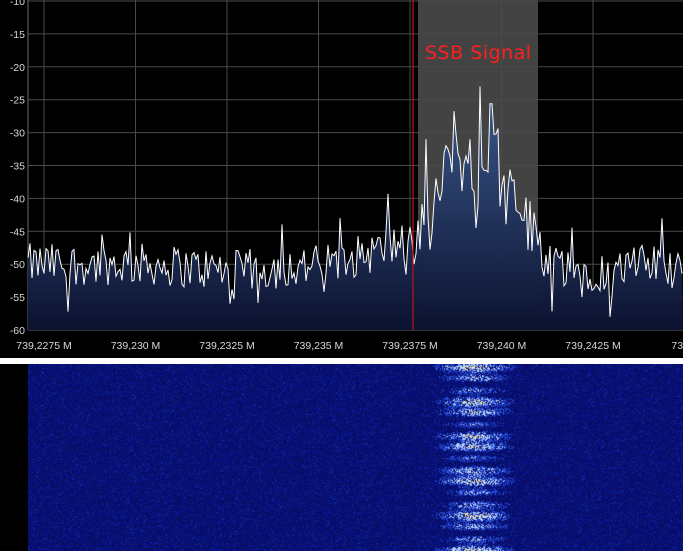 The width and height of the screenshot is (683, 551). What do you see at coordinates (136, 346) in the screenshot?
I see `x-tick-label: 739,230 M` at bounding box center [136, 346].